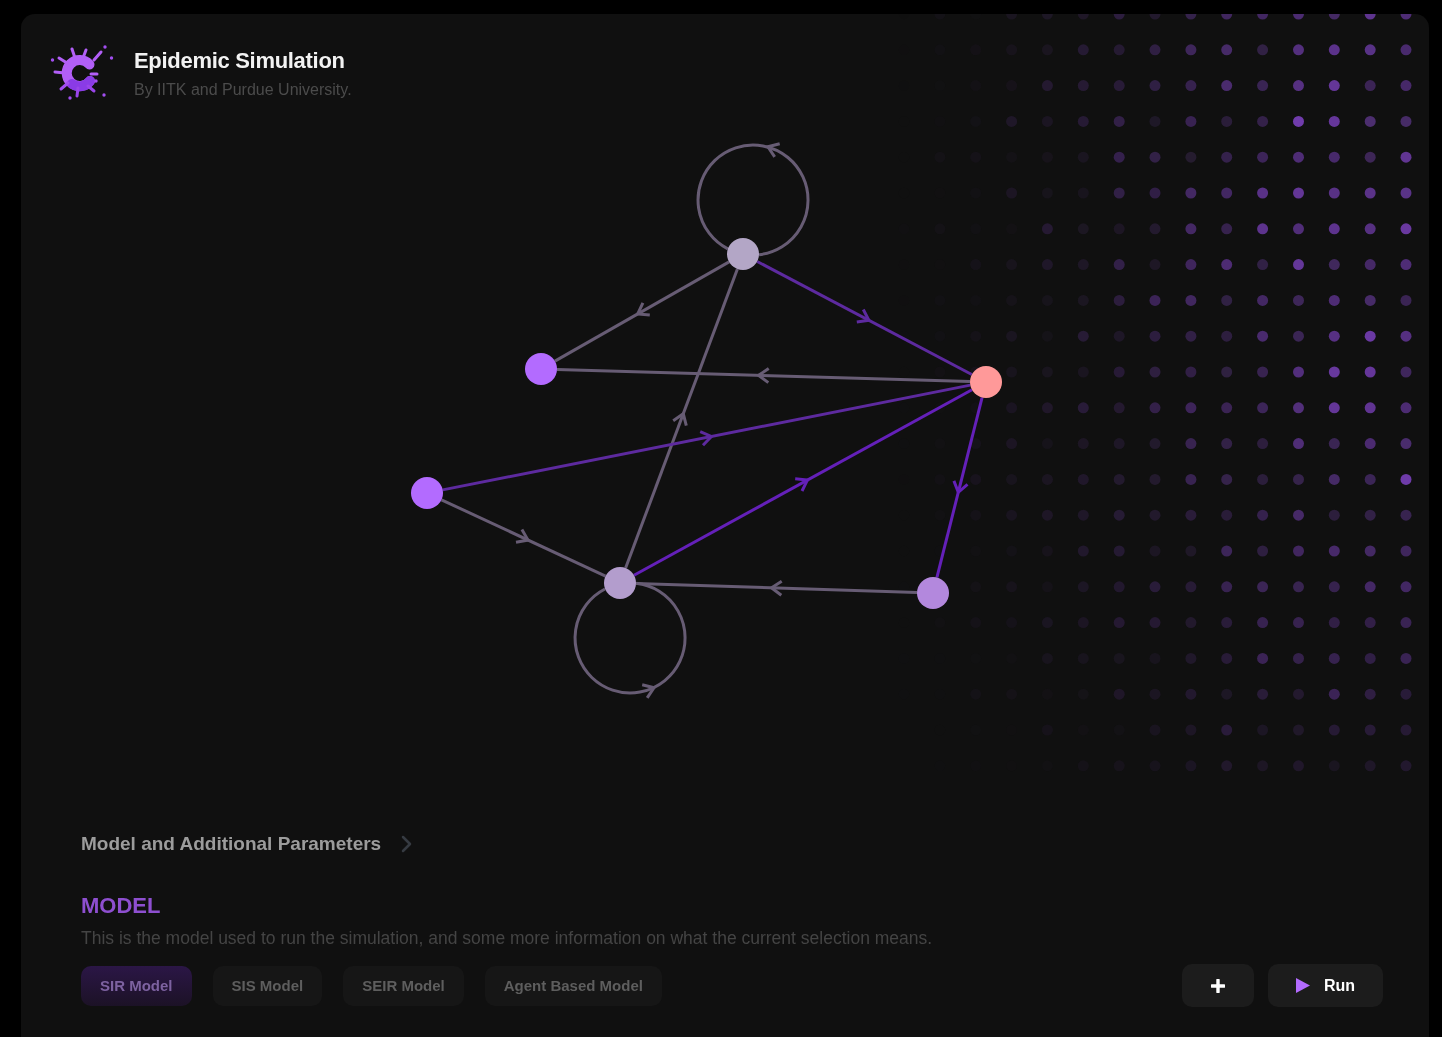 This screenshot has width=1442, height=1037. What do you see at coordinates (403, 986) in the screenshot?
I see `model-tab: SEIR Model` at bounding box center [403, 986].